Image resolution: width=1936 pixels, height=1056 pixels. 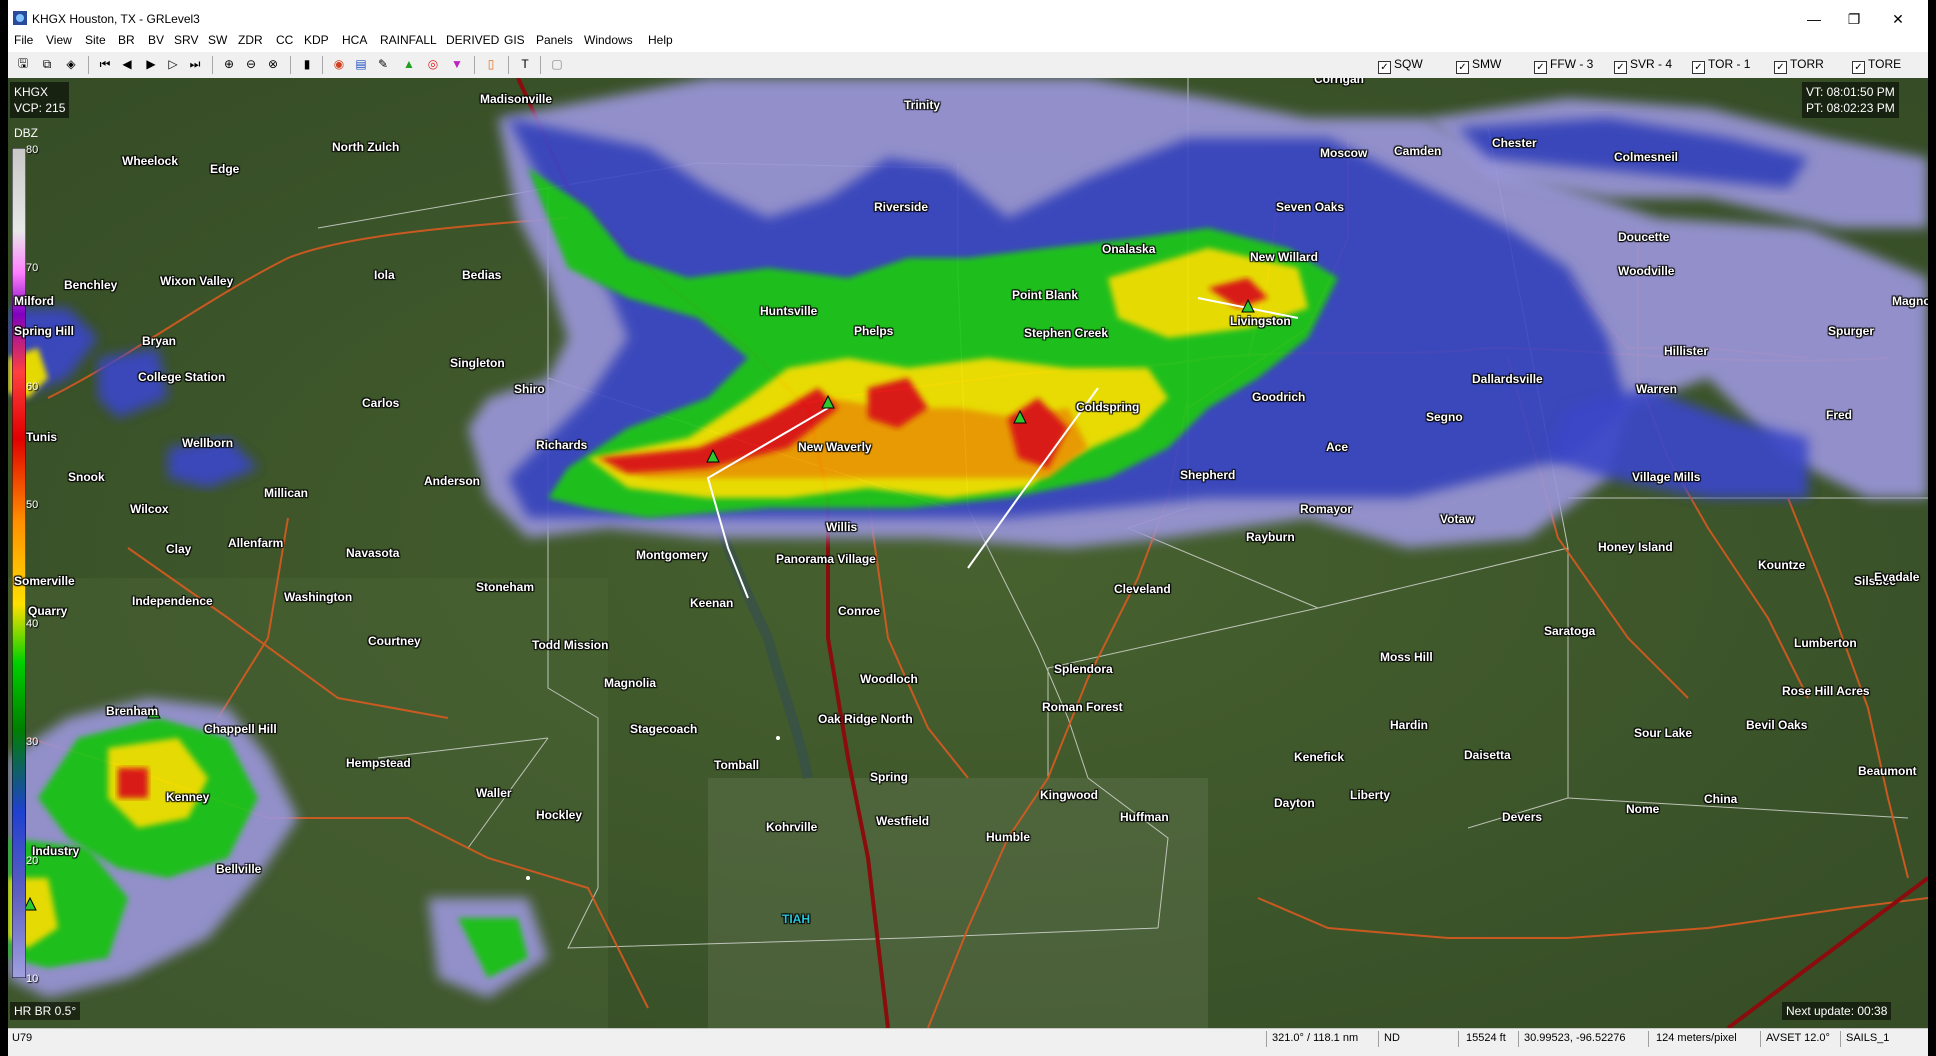 What do you see at coordinates (251, 64) in the screenshot?
I see `zoom-out-icon: ⊖` at bounding box center [251, 64].